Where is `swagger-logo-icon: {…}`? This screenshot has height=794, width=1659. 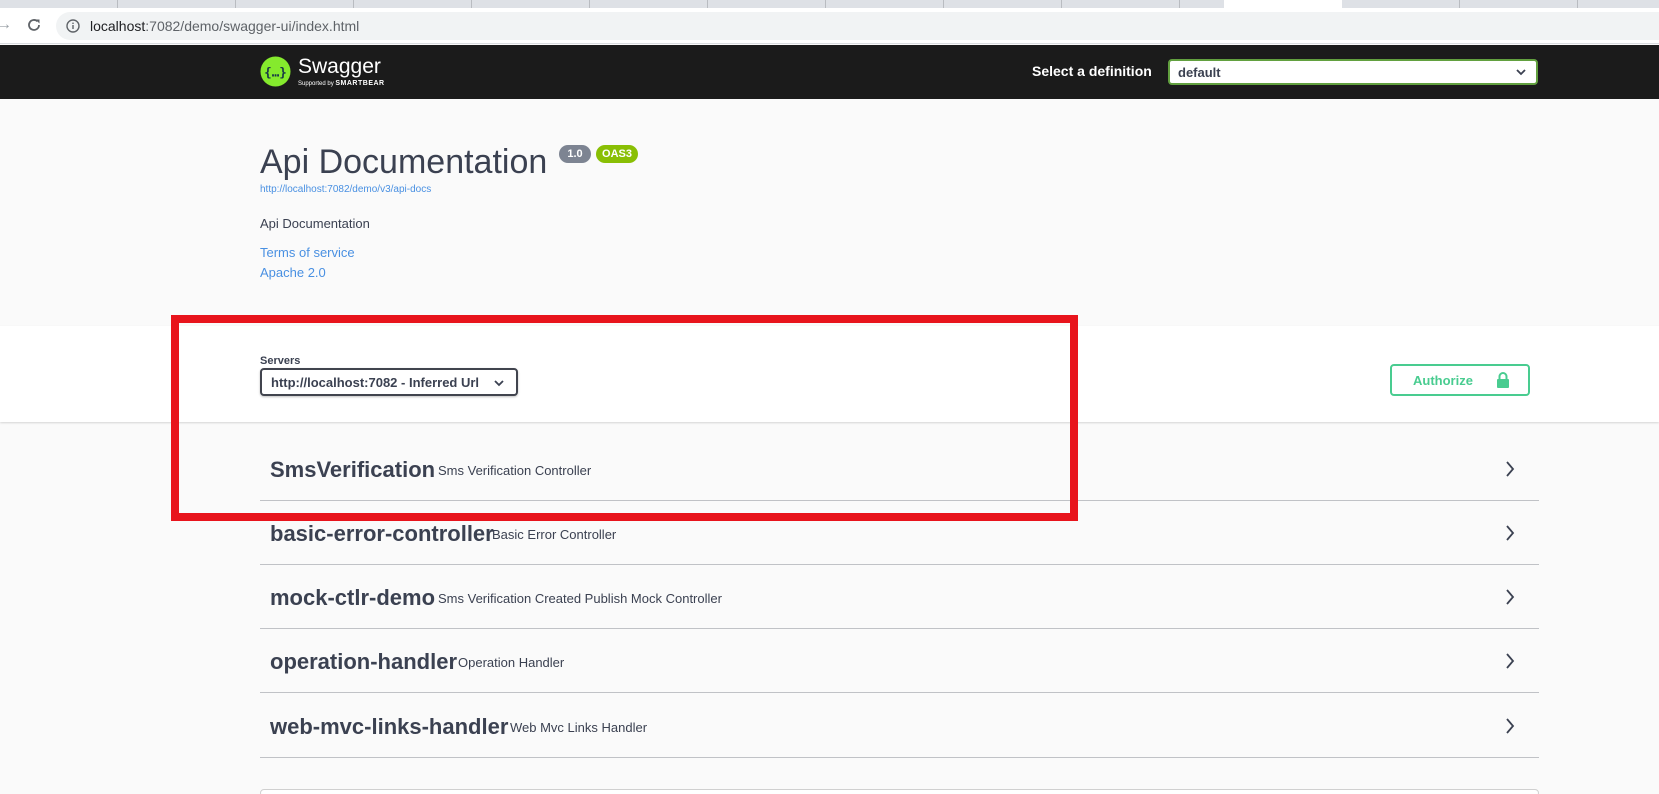
swagger-logo-icon: {…} is located at coordinates (275, 71).